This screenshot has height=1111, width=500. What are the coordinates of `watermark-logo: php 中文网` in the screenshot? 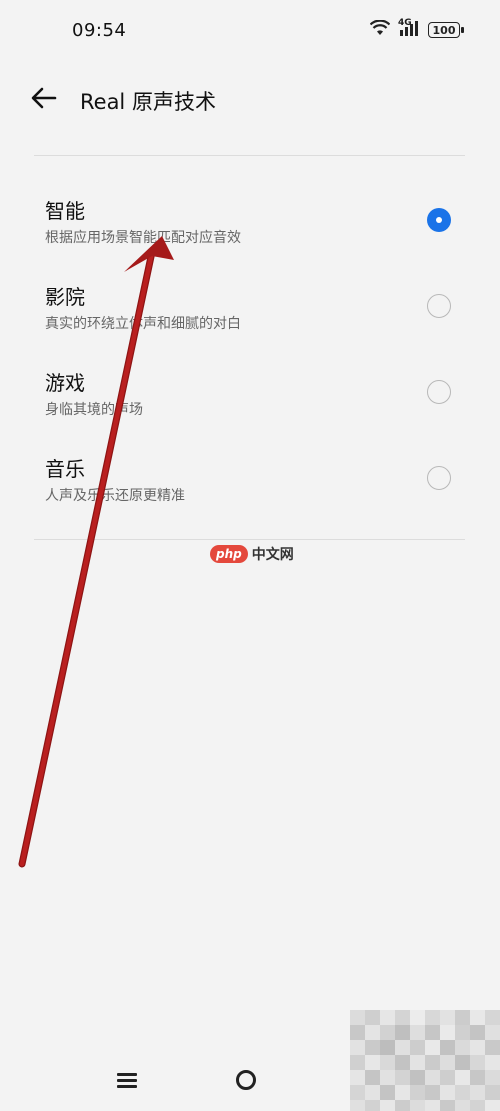 It's located at (252, 554).